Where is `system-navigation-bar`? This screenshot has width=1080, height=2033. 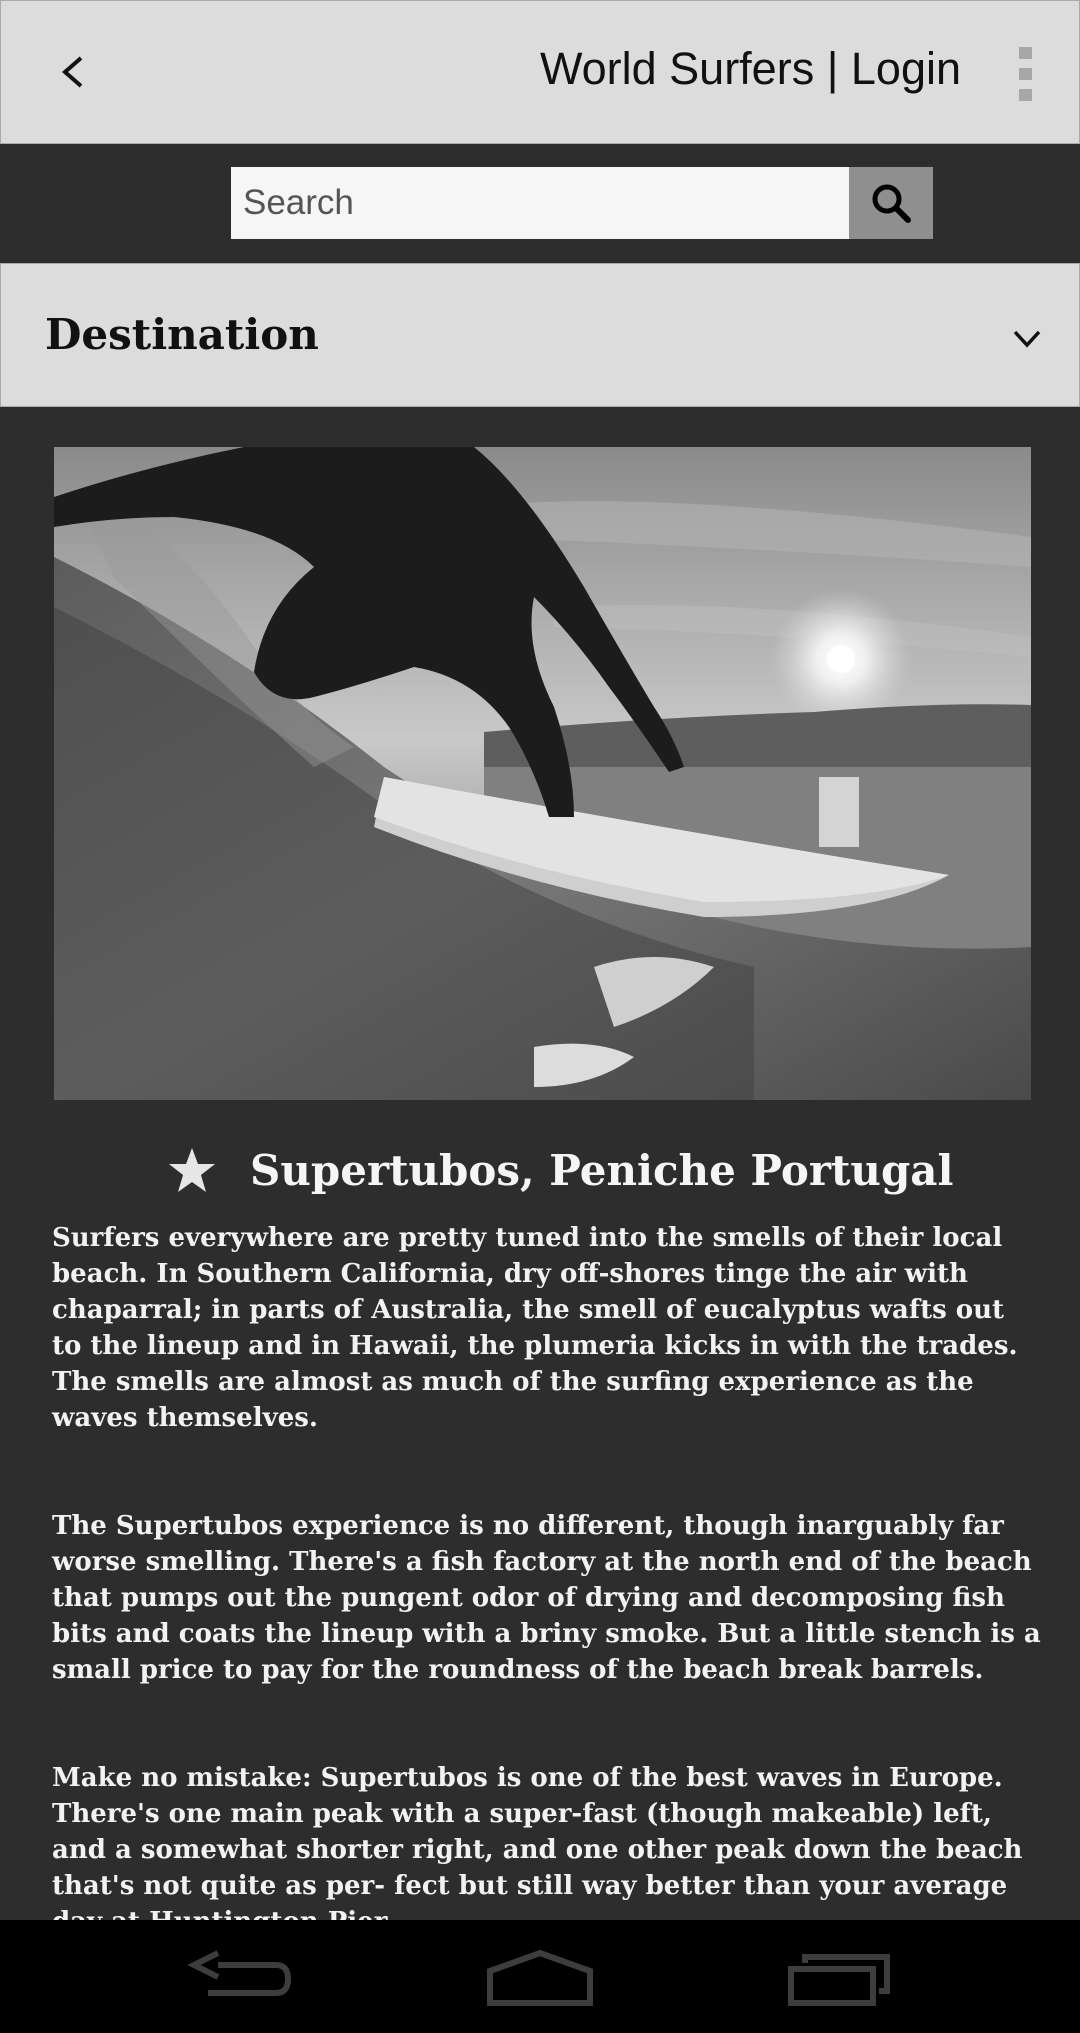
system-navigation-bar is located at coordinates (540, 1976).